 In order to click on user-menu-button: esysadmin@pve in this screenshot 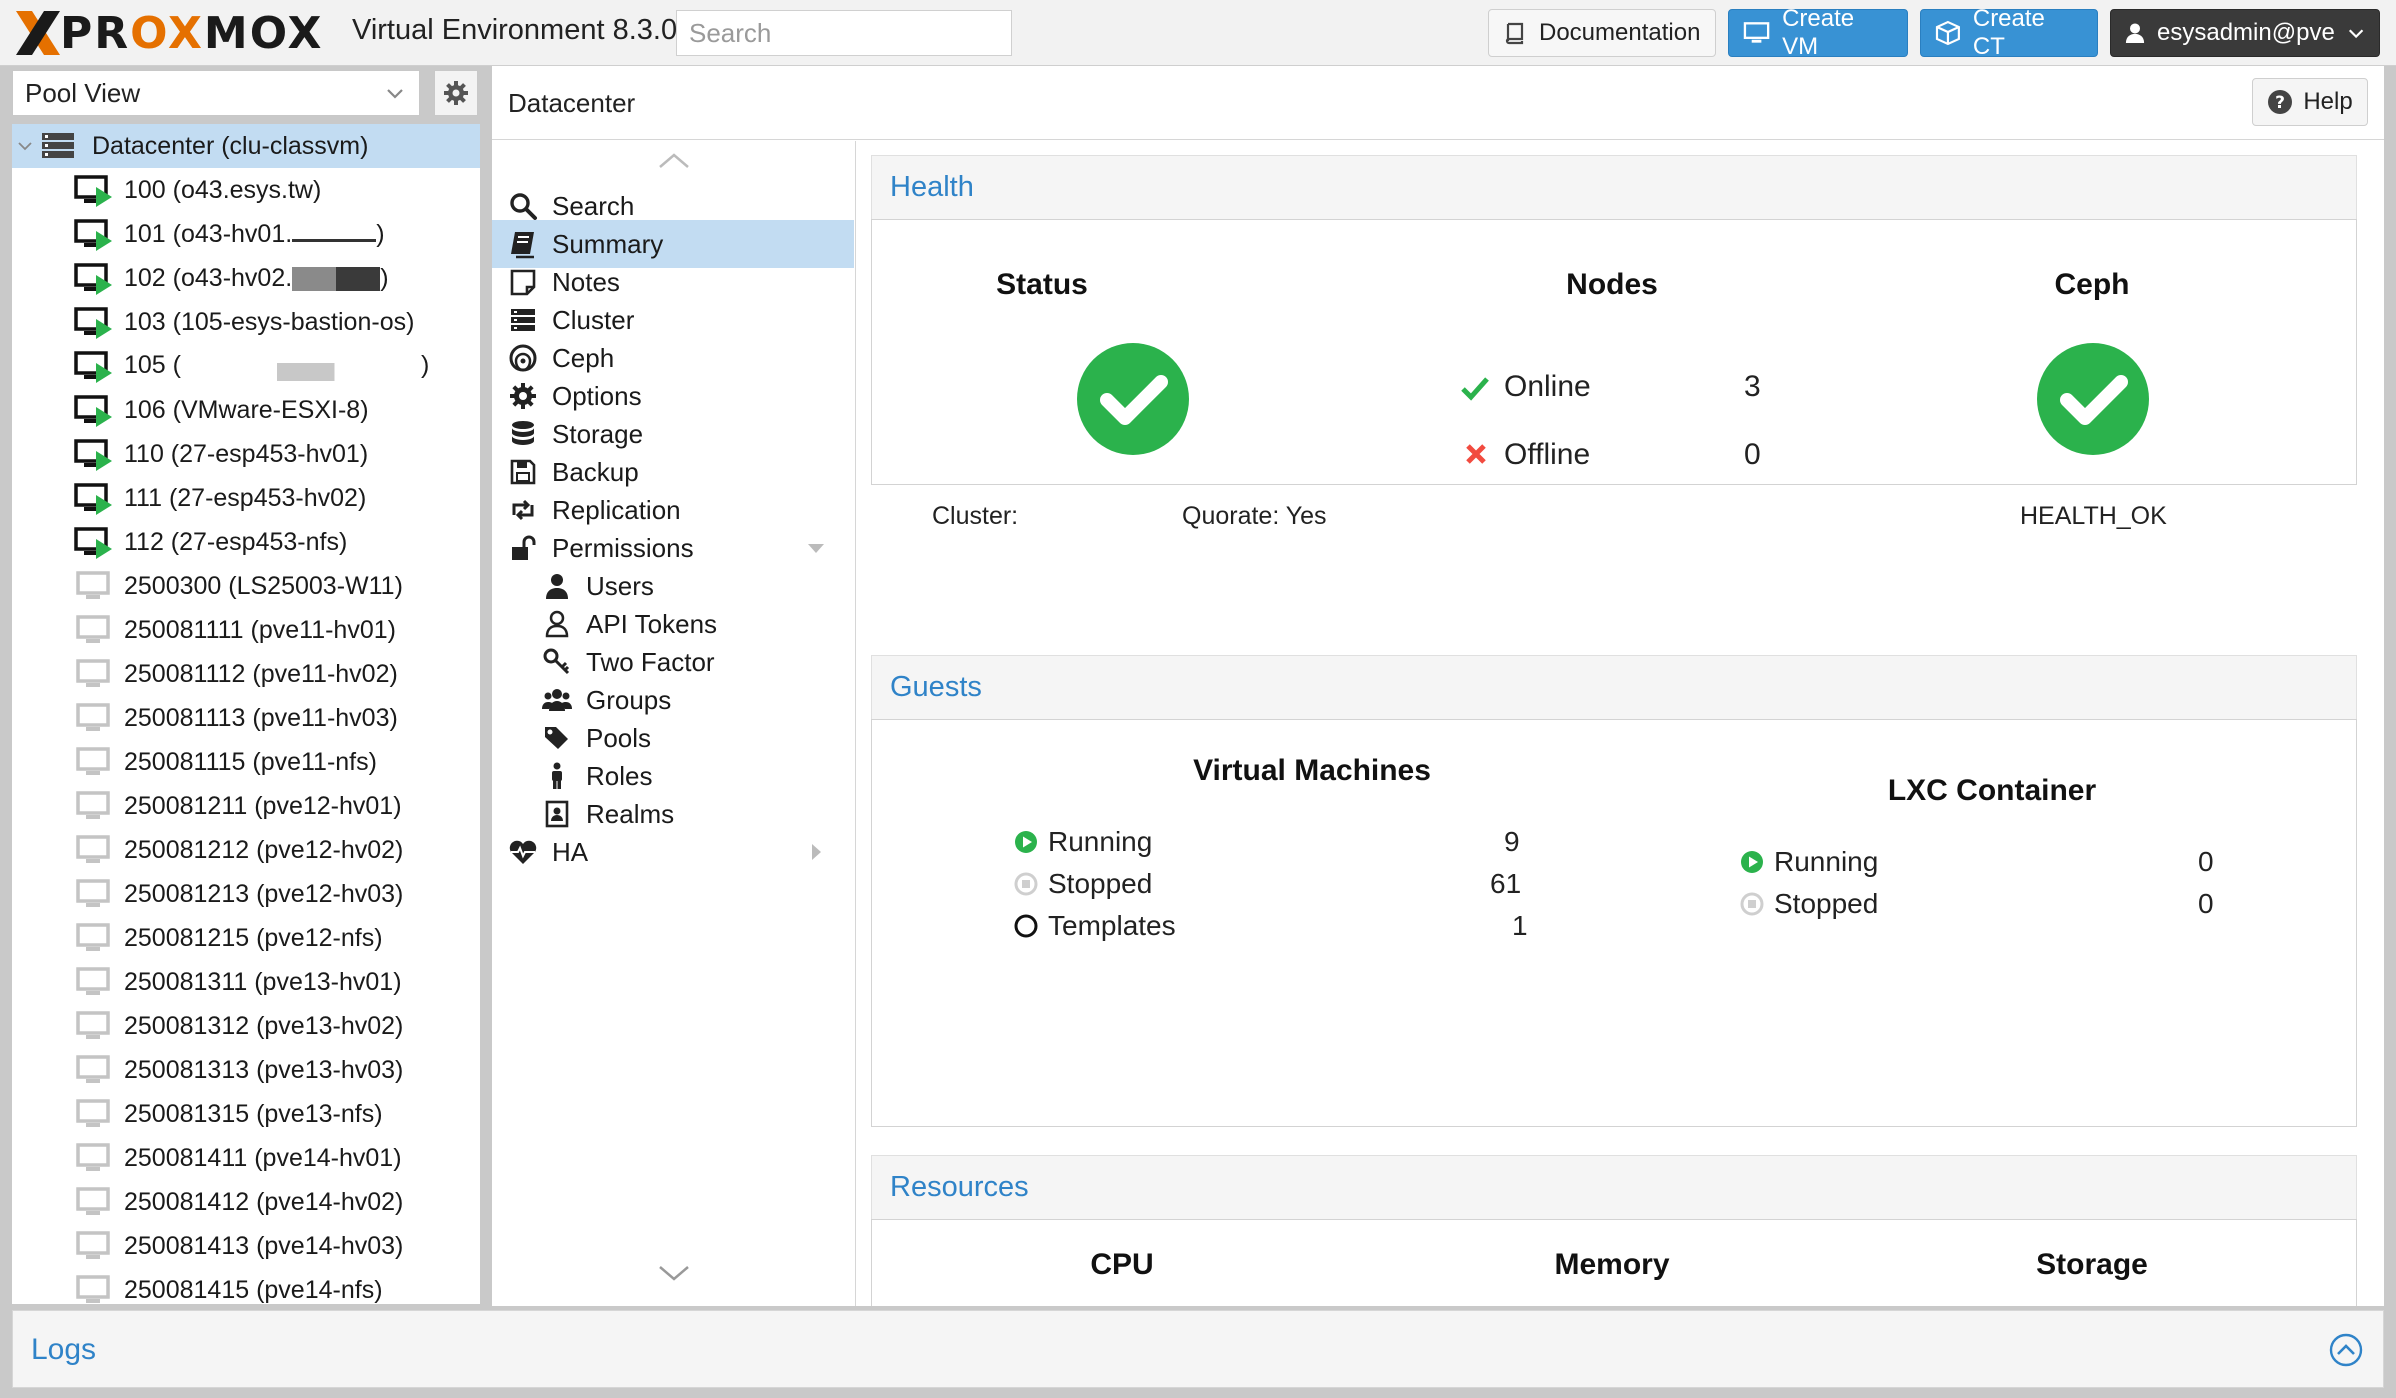, I will do `click(2245, 33)`.